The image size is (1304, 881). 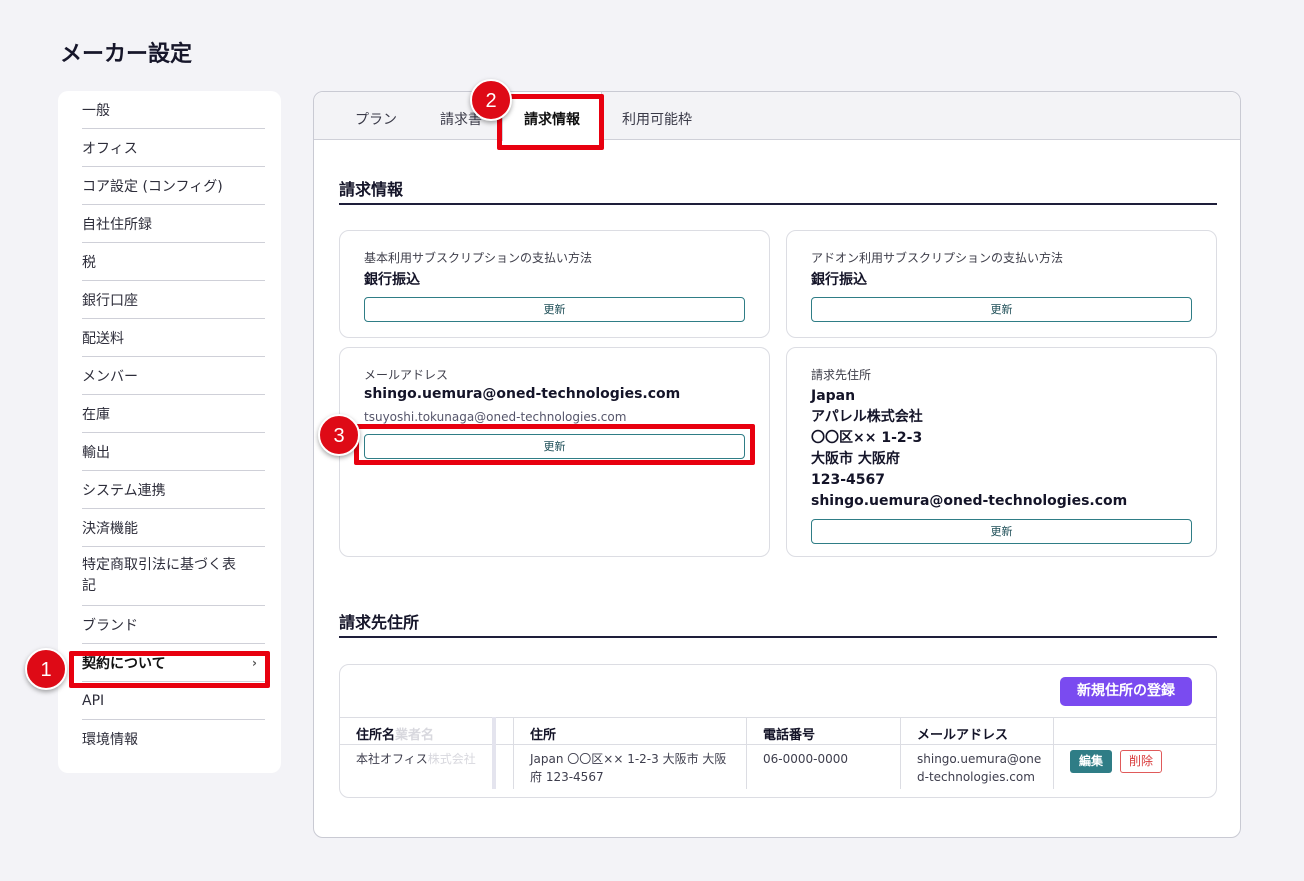 What do you see at coordinates (495, 417) in the screenshot?
I see `email-secondary: tsuyoshi.tokunaga@oned-technologies.com` at bounding box center [495, 417].